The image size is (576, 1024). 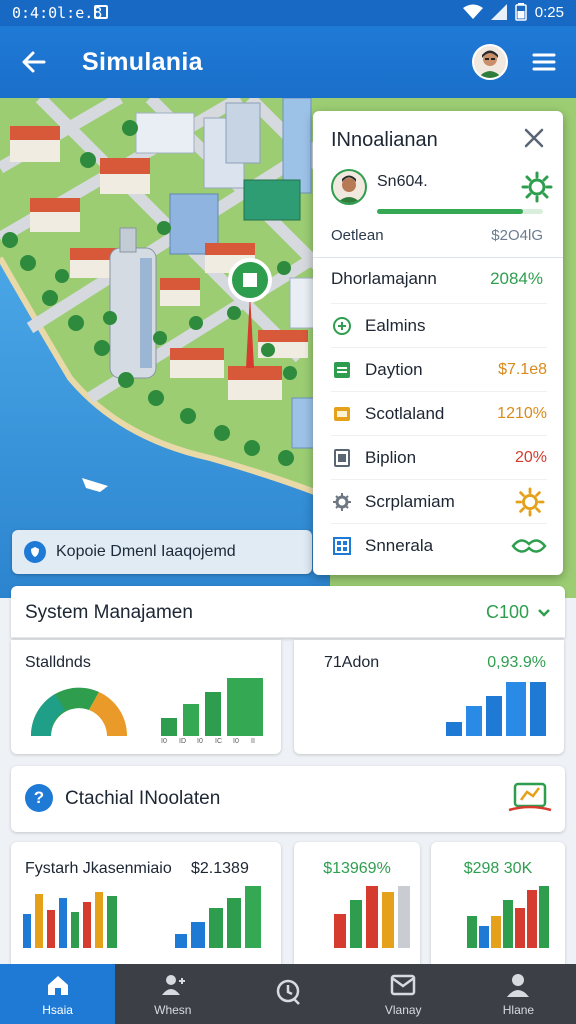 I want to click on nav-label: Hlane, so click(x=518, y=1010).